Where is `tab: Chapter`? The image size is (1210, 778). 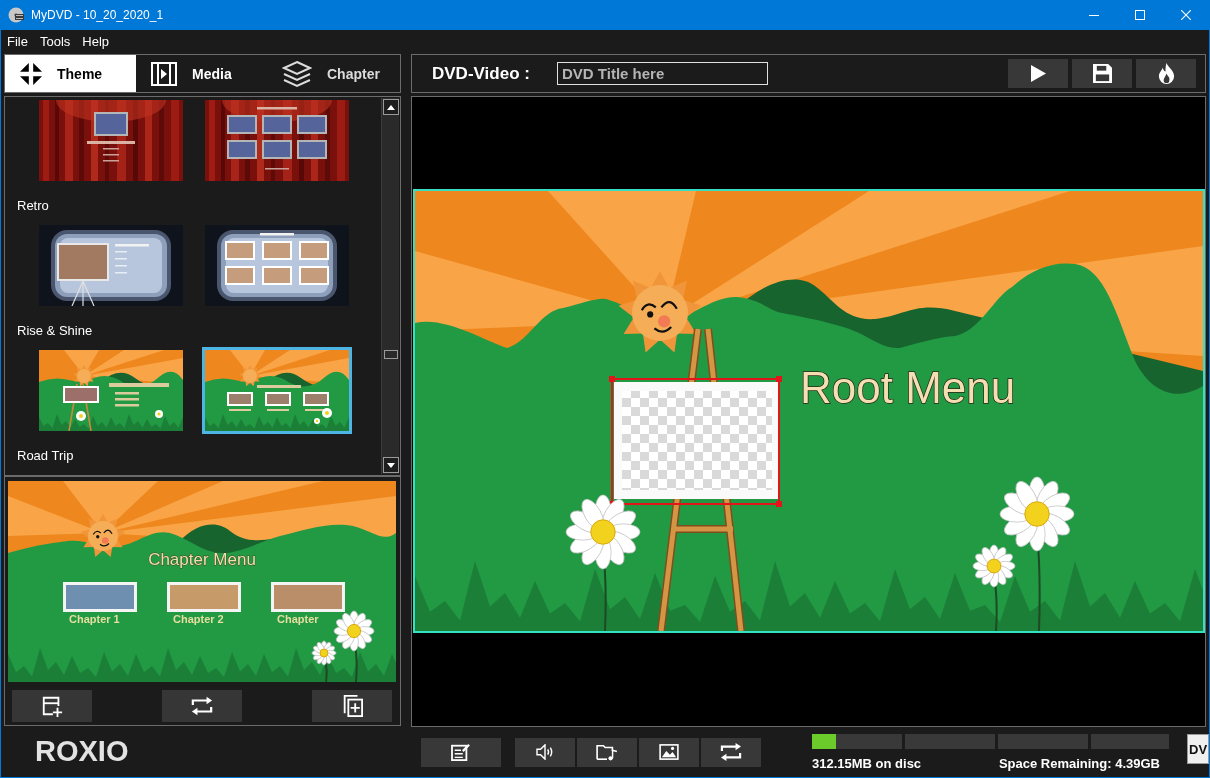
tab: Chapter is located at coordinates (332, 73).